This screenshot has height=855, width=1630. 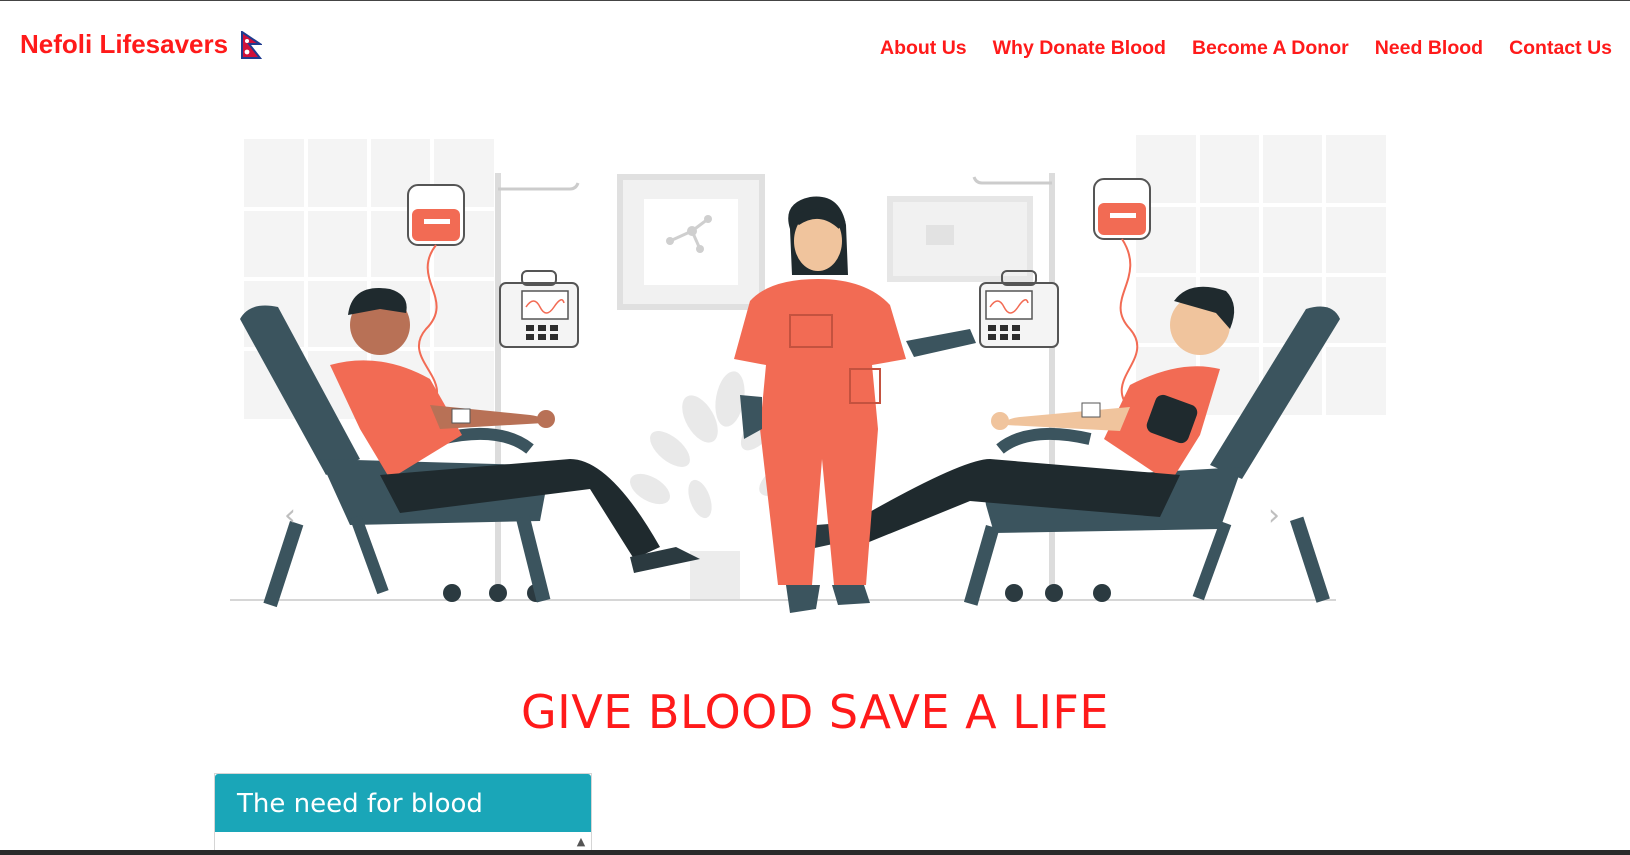 What do you see at coordinates (1560, 48) in the screenshot?
I see `nav-contact-us: Contact Us` at bounding box center [1560, 48].